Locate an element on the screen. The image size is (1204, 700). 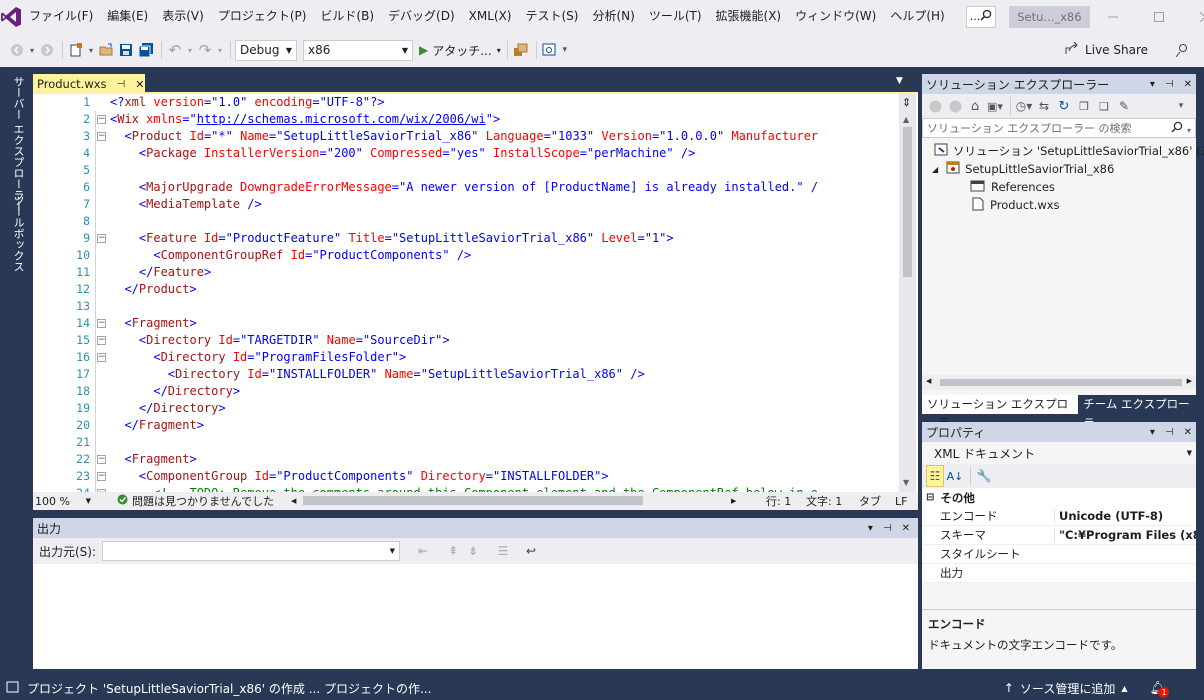
tree-item-references: References is located at coordinates (1012, 187).